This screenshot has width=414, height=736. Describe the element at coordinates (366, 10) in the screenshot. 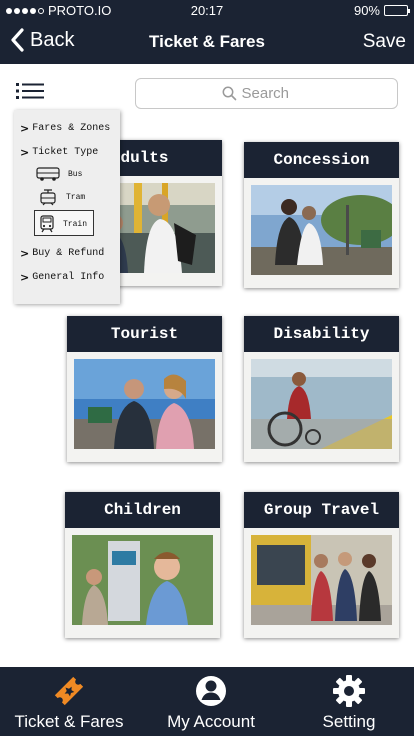

I see `battery-percent: 90%` at that location.